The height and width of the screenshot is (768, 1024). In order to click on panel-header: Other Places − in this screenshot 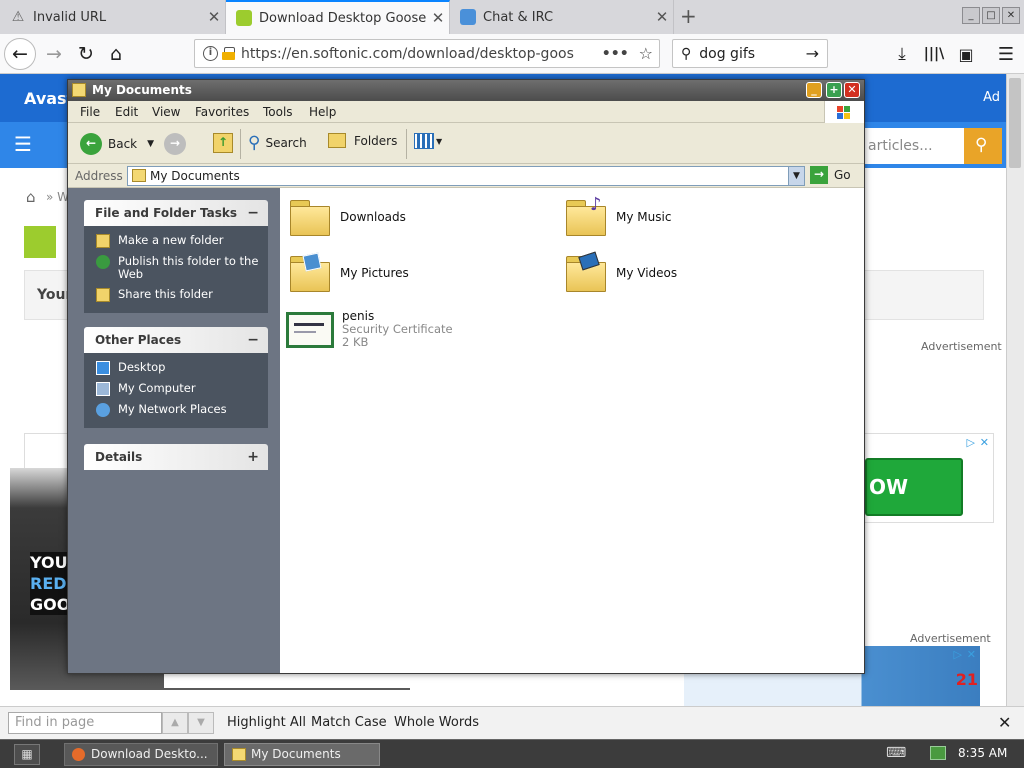, I will do `click(176, 340)`.